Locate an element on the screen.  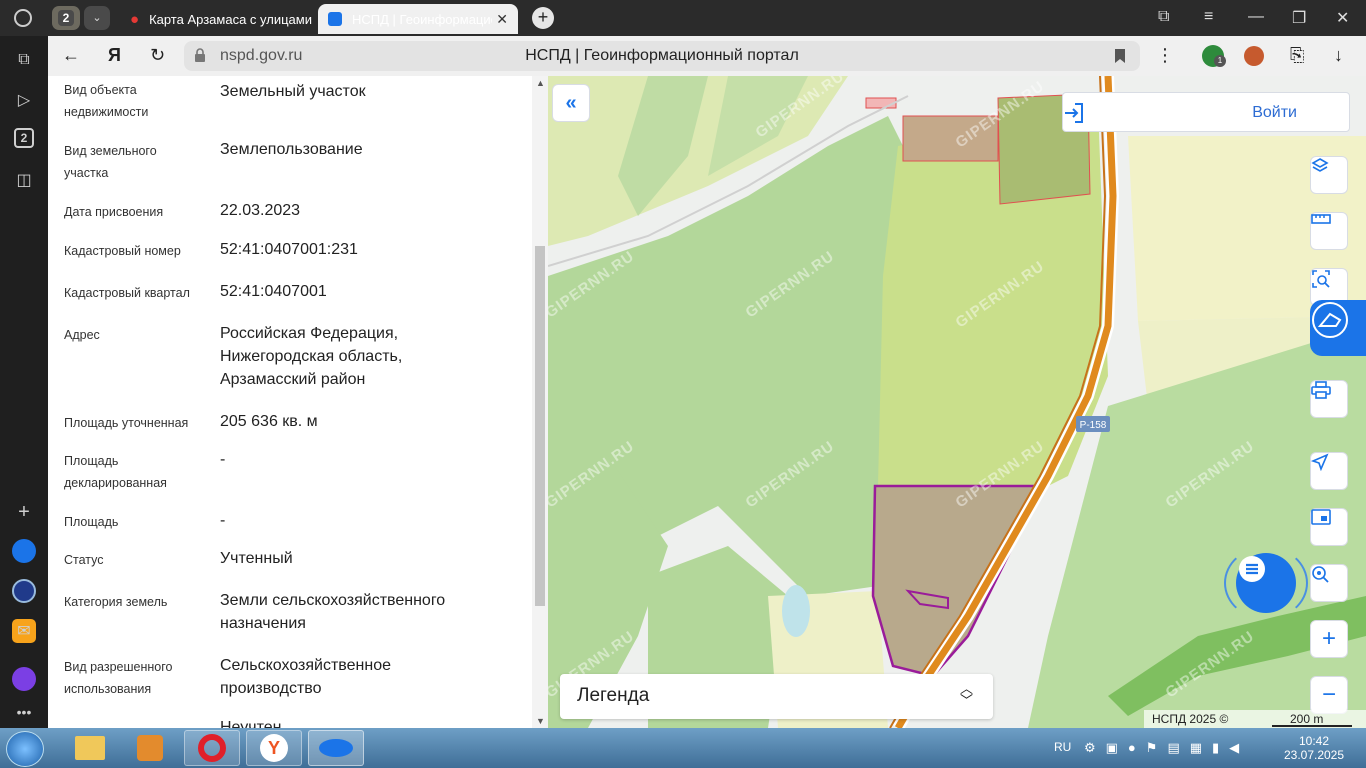
clock: 10:42 23.07.2025 is located at coordinates (1314, 748).